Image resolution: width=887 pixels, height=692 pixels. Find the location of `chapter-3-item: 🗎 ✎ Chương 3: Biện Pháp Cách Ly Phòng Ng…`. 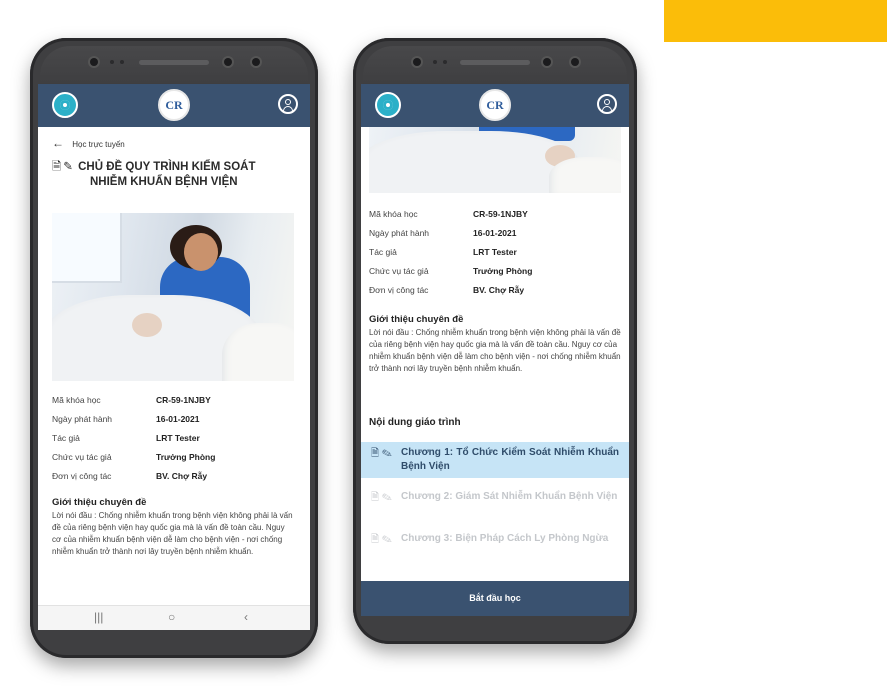

chapter-3-item: 🗎 ✎ Chương 3: Biện Pháp Cách Ly Phòng Ng… is located at coordinates (495, 539).